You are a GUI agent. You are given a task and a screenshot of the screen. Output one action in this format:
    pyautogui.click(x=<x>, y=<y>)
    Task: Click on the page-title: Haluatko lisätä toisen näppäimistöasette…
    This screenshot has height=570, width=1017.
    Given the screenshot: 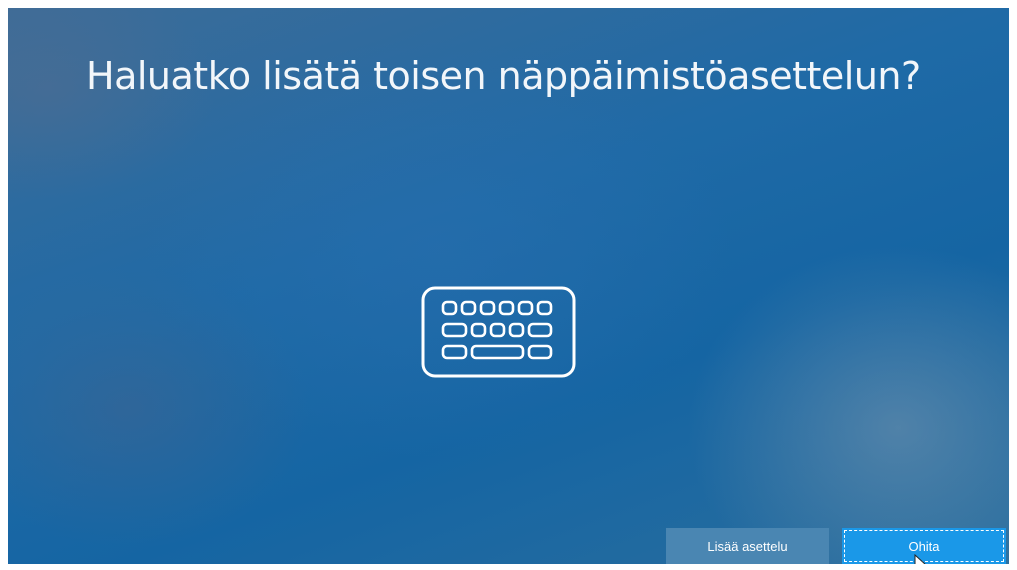 What is the action you would take?
    pyautogui.click(x=503, y=76)
    